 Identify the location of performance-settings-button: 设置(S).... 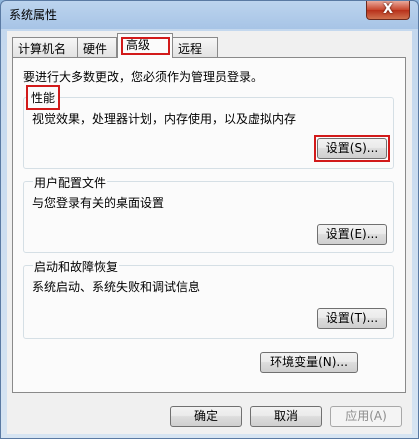
(352, 148).